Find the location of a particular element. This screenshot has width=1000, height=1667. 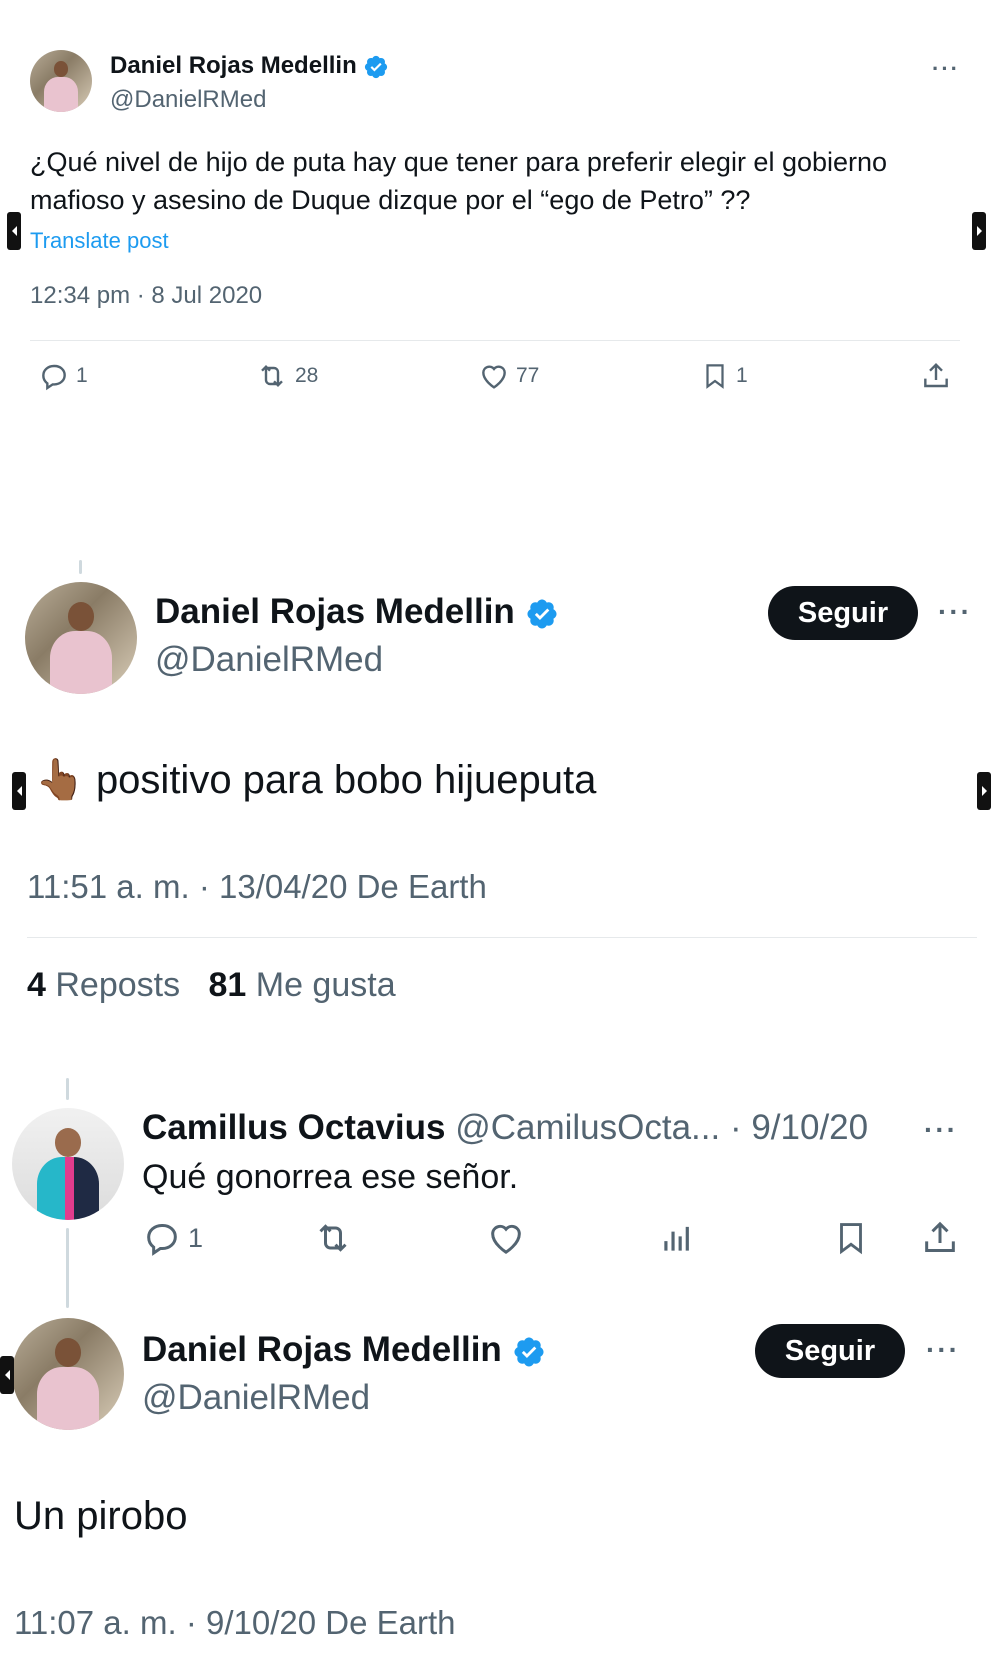

tweet-text: Un pirobo is located at coordinates (101, 1516).